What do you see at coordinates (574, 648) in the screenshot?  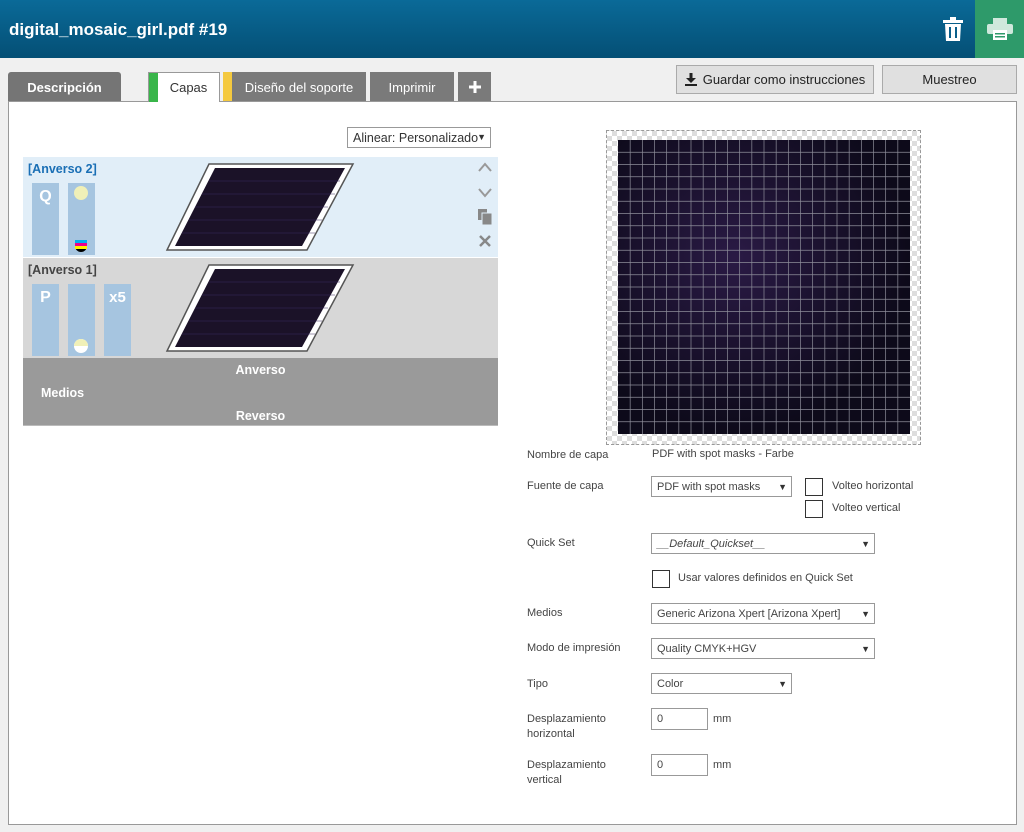 I see `print-mode-label: Modo de impresión` at bounding box center [574, 648].